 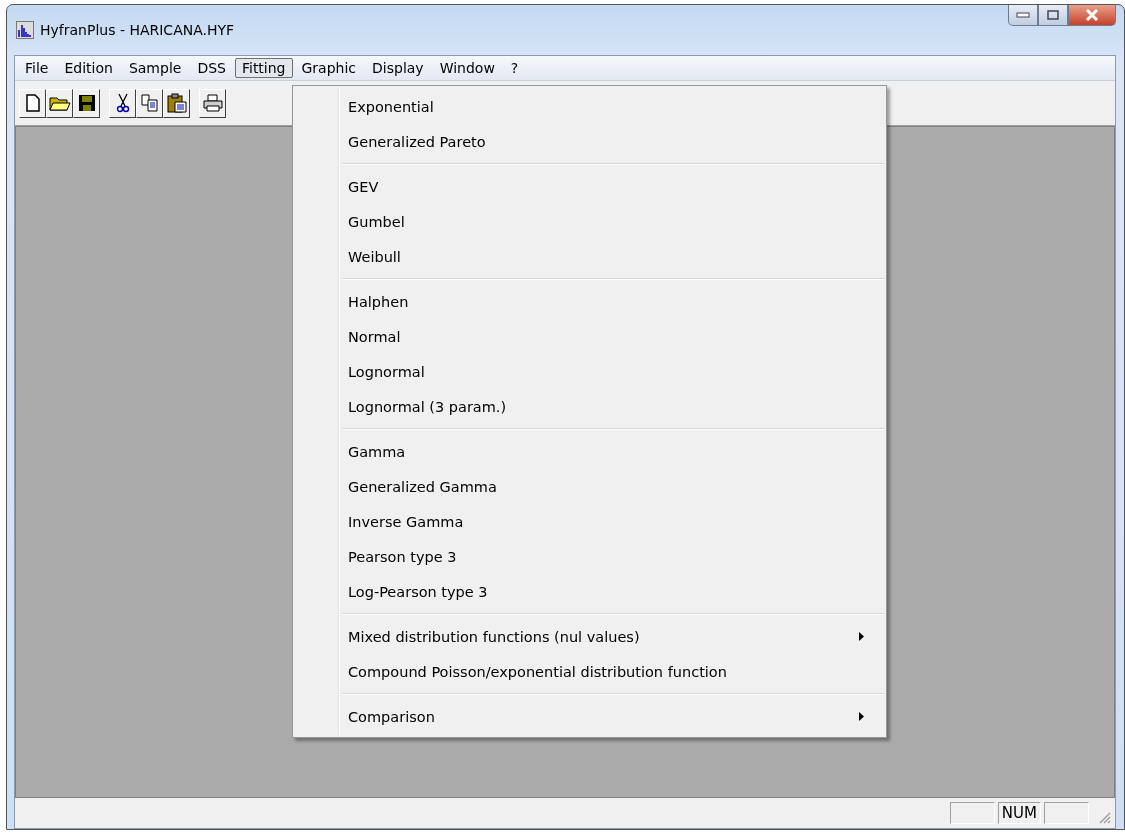 I want to click on menu-item: DSS, so click(x=211, y=68).